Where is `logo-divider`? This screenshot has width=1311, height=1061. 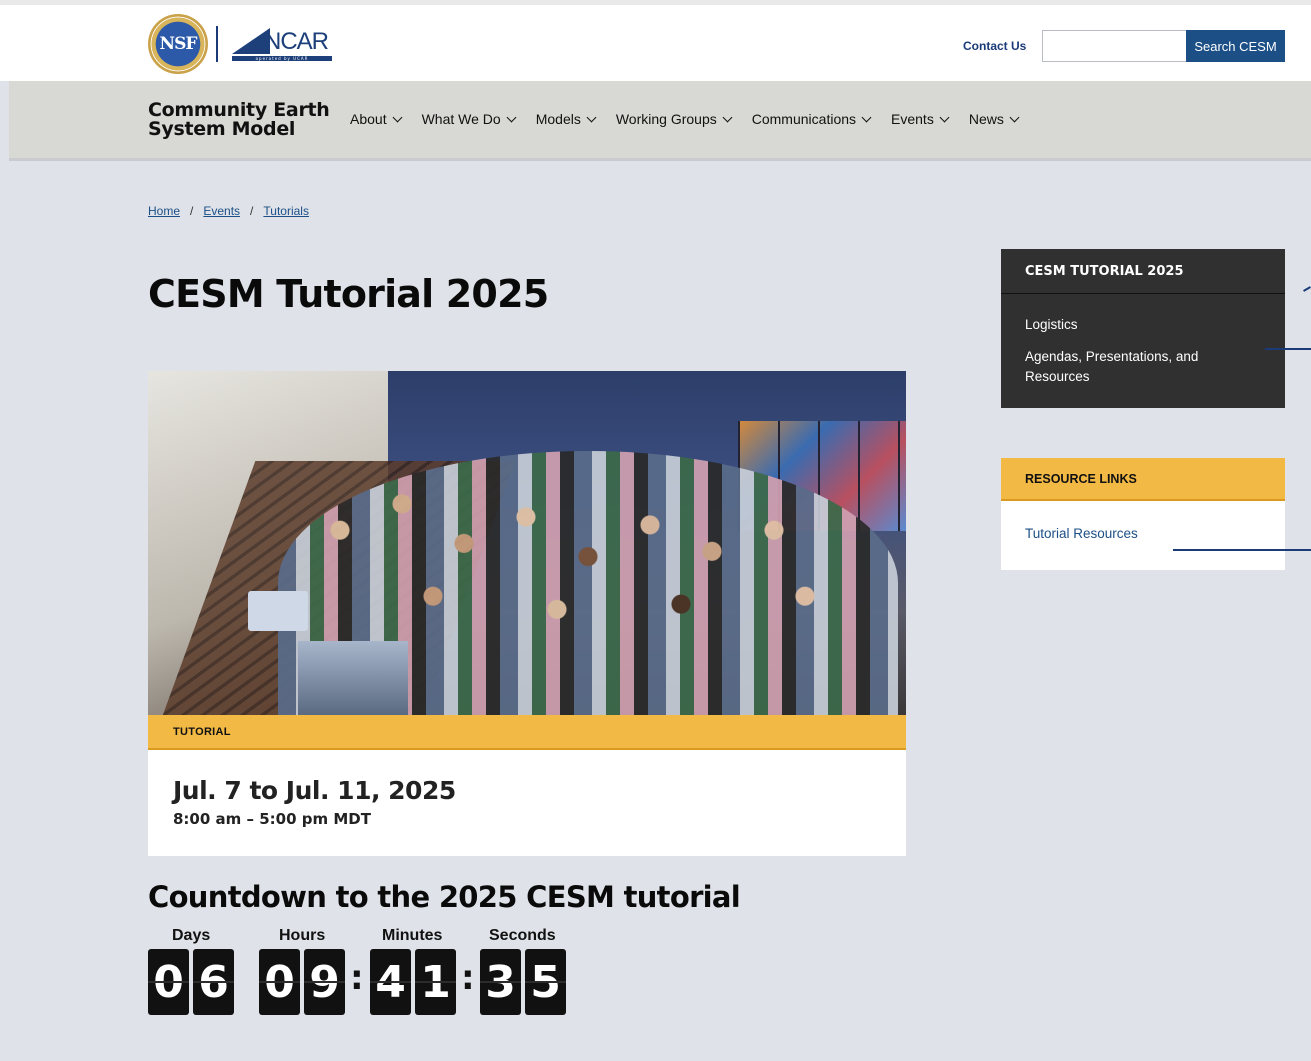
logo-divider is located at coordinates (217, 44).